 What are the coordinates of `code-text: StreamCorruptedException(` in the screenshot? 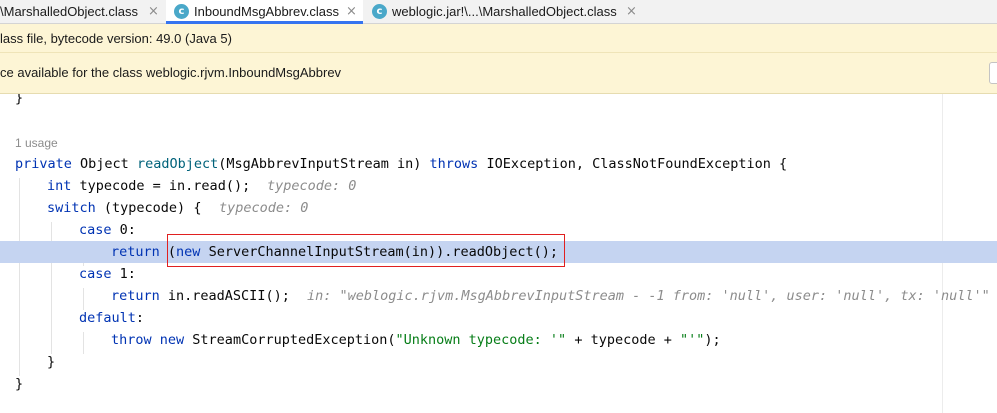 It's located at (290, 340).